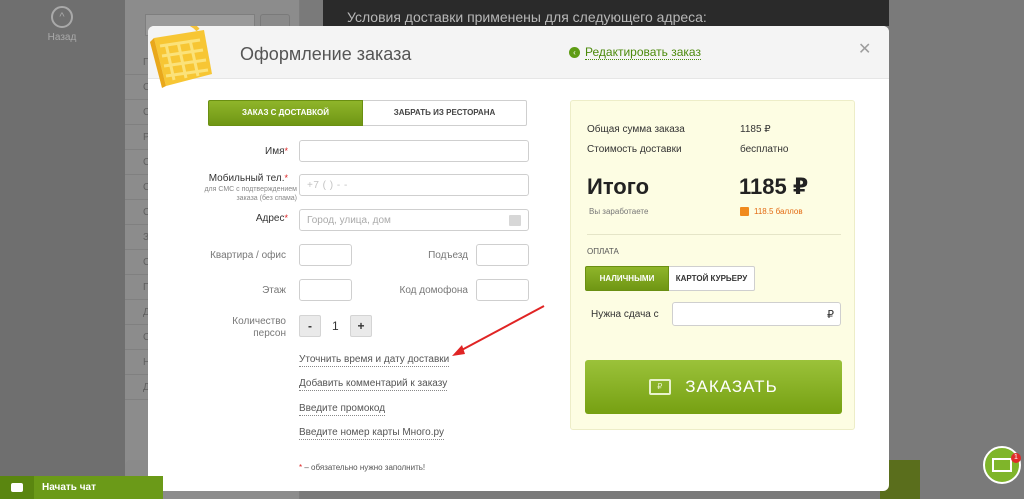  Describe the element at coordinates (830, 315) in the screenshot. I see `ruble-sign: ₽` at that location.